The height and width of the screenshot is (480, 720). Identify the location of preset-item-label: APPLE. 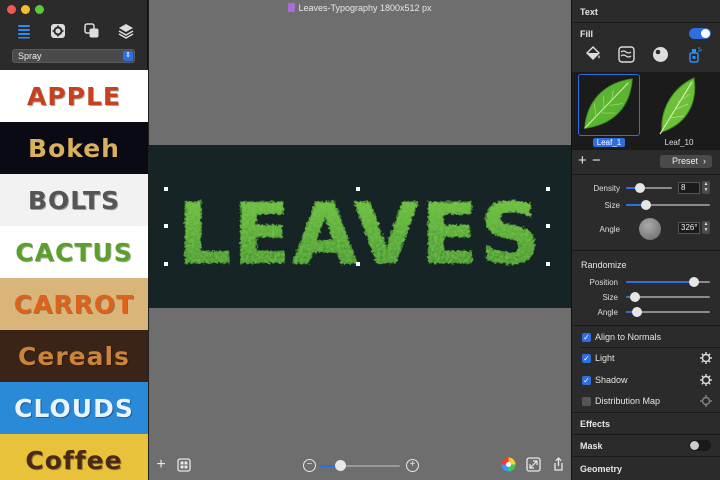
(73, 96).